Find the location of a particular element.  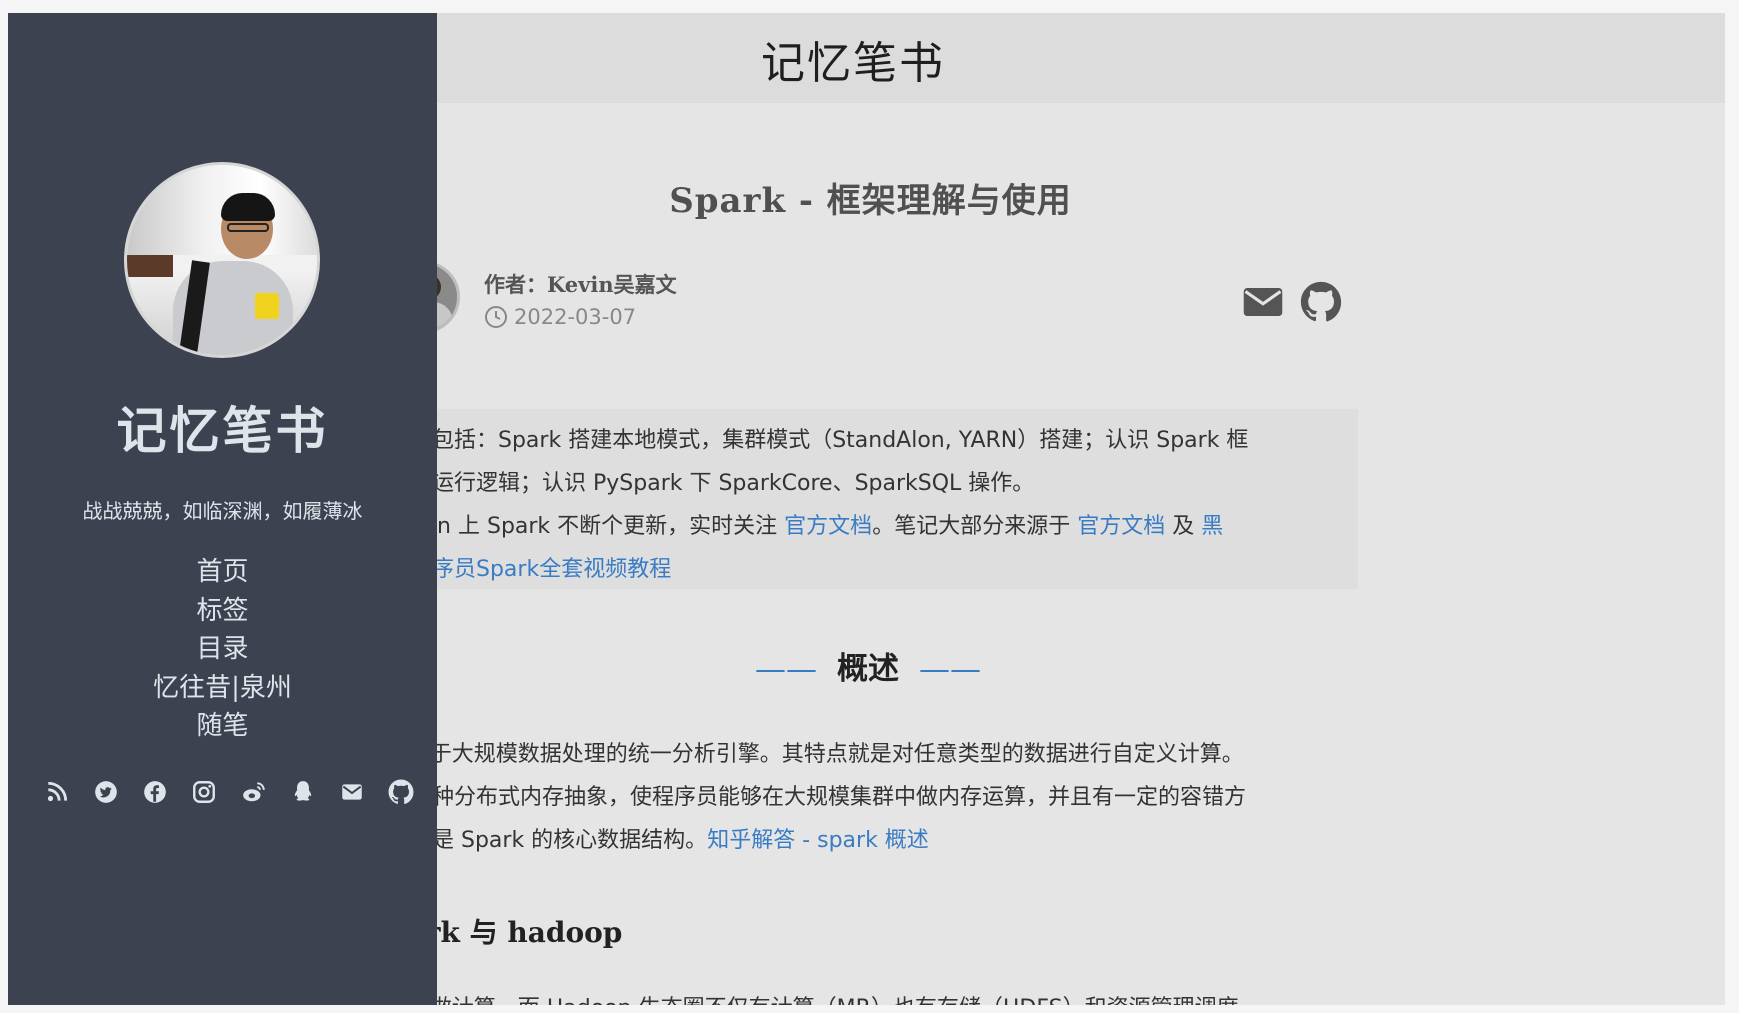

summary-line: 马程序员Spark全套视频教程 is located at coordinates (873, 569).